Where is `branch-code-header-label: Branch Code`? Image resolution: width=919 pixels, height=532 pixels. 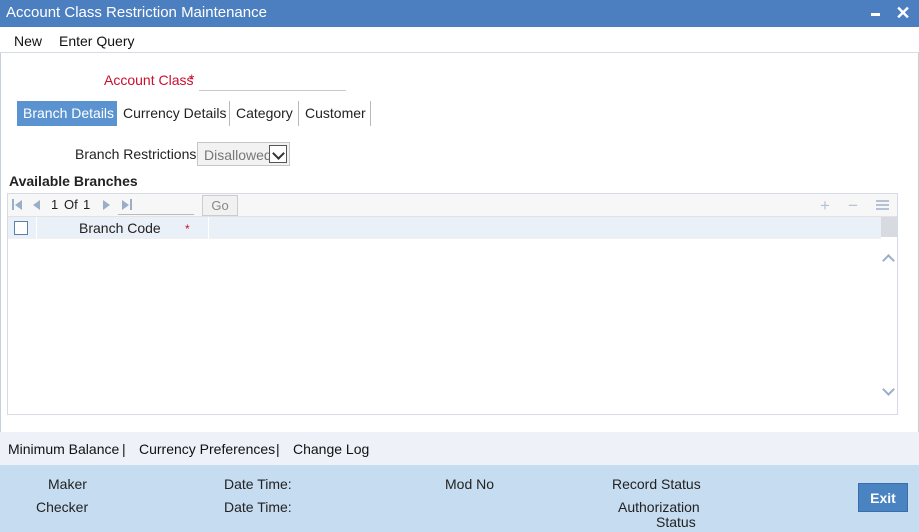 branch-code-header-label: Branch Code is located at coordinates (120, 228).